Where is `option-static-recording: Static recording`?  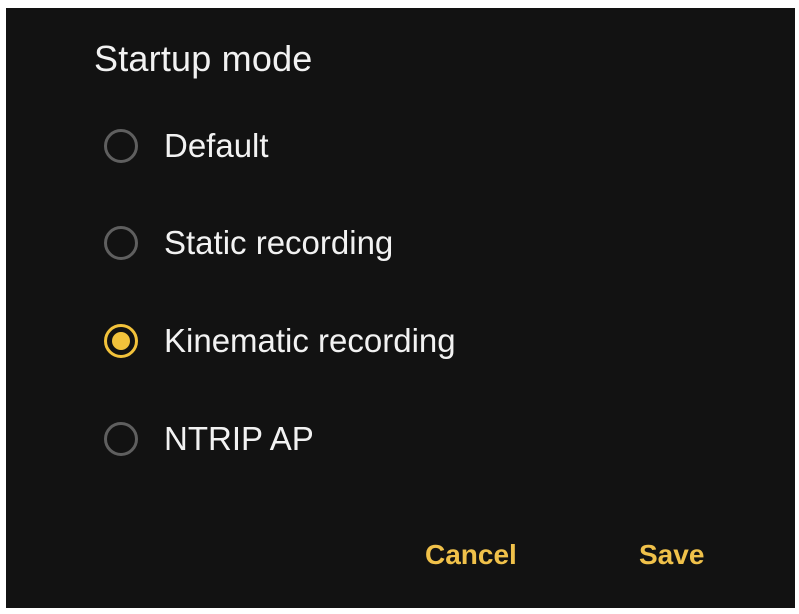
option-static-recording: Static recording is located at coordinates (248, 243).